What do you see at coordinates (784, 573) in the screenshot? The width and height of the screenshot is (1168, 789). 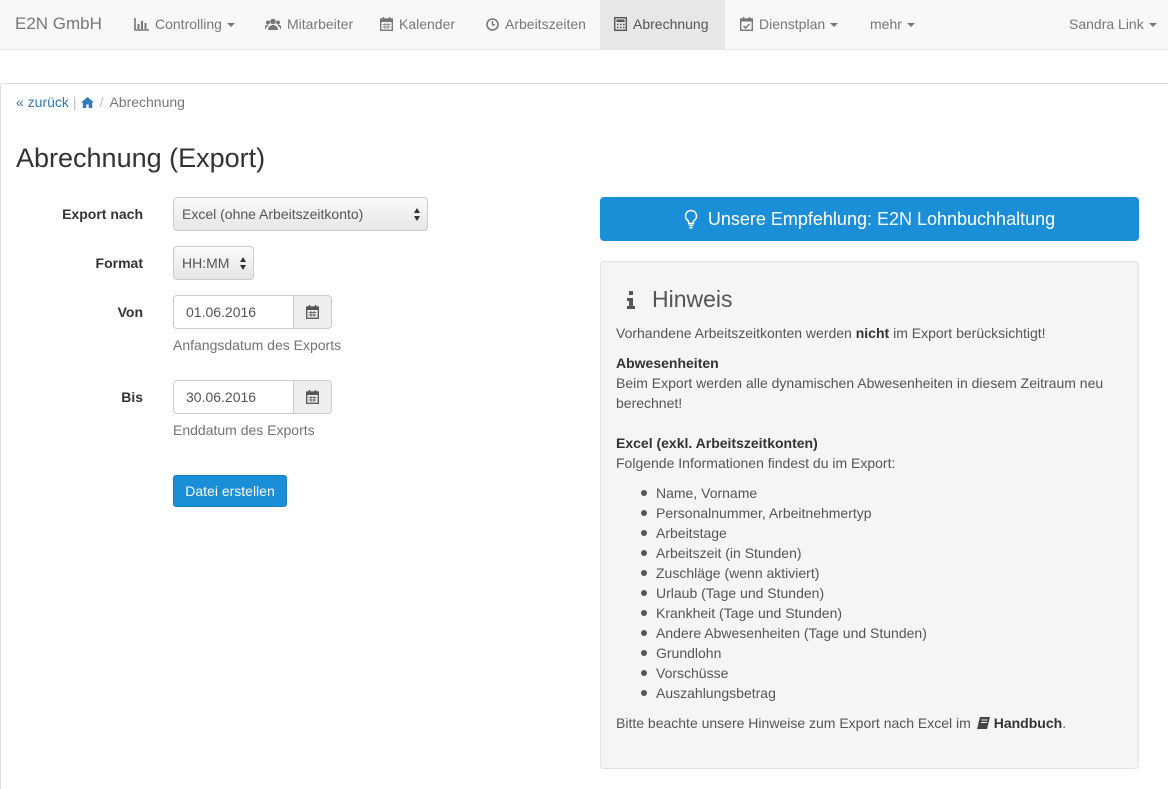 I see `list-item: Zuschläge (wenn aktiviert)` at bounding box center [784, 573].